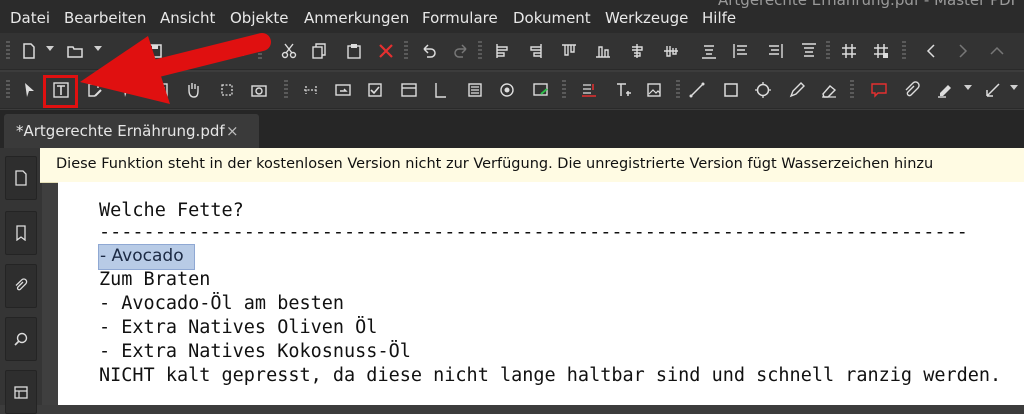  What do you see at coordinates (354, 51) in the screenshot?
I see `paste-icon` at bounding box center [354, 51].